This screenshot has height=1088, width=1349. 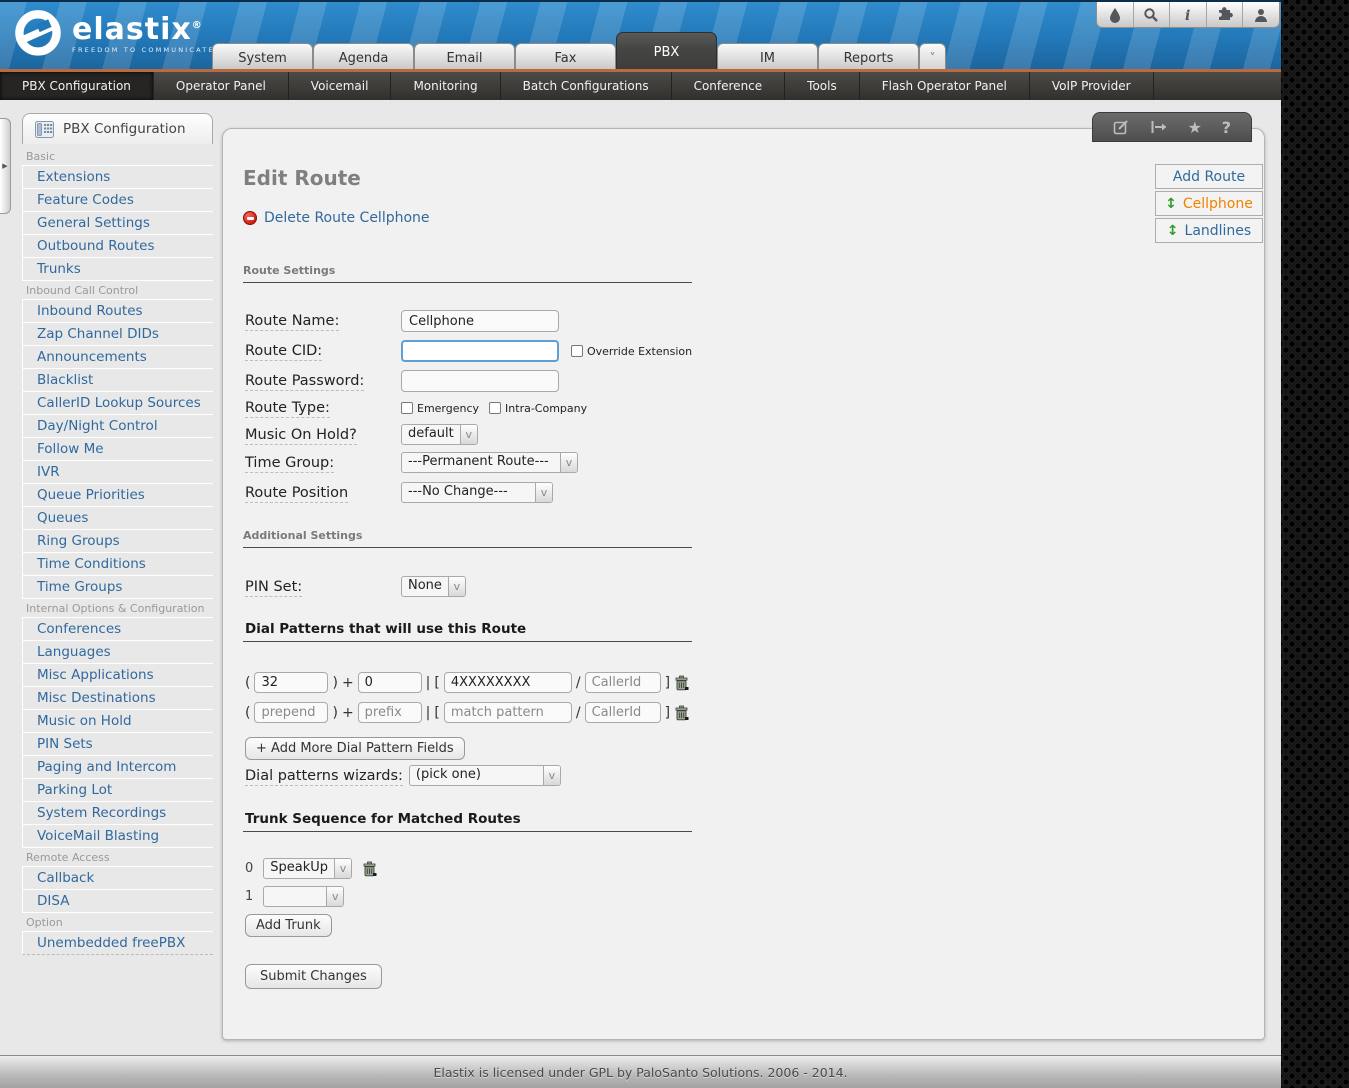 What do you see at coordinates (347, 218) in the screenshot?
I see `delete-route-label: Delete Route Cellphone` at bounding box center [347, 218].